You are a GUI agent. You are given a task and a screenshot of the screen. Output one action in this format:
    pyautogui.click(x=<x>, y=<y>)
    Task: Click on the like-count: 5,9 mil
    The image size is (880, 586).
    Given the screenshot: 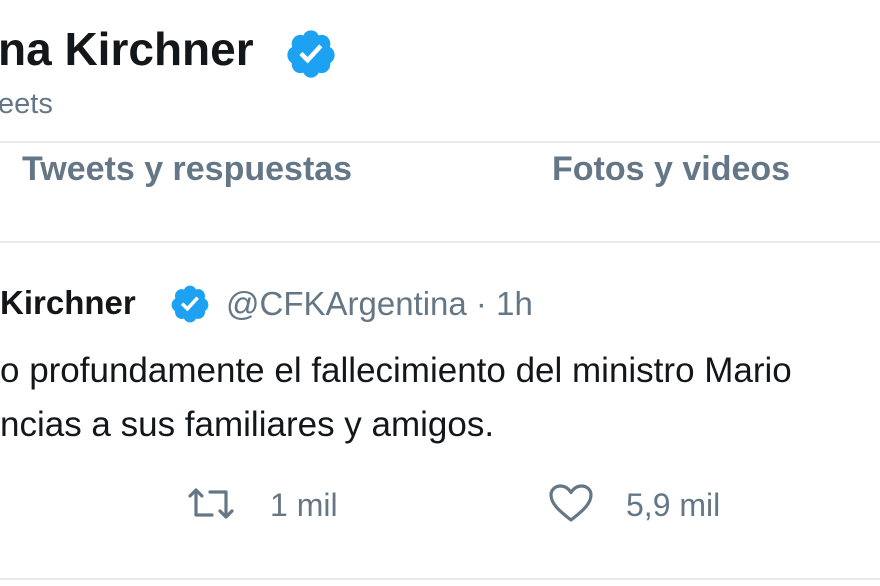 What is the action you would take?
    pyautogui.click(x=673, y=505)
    